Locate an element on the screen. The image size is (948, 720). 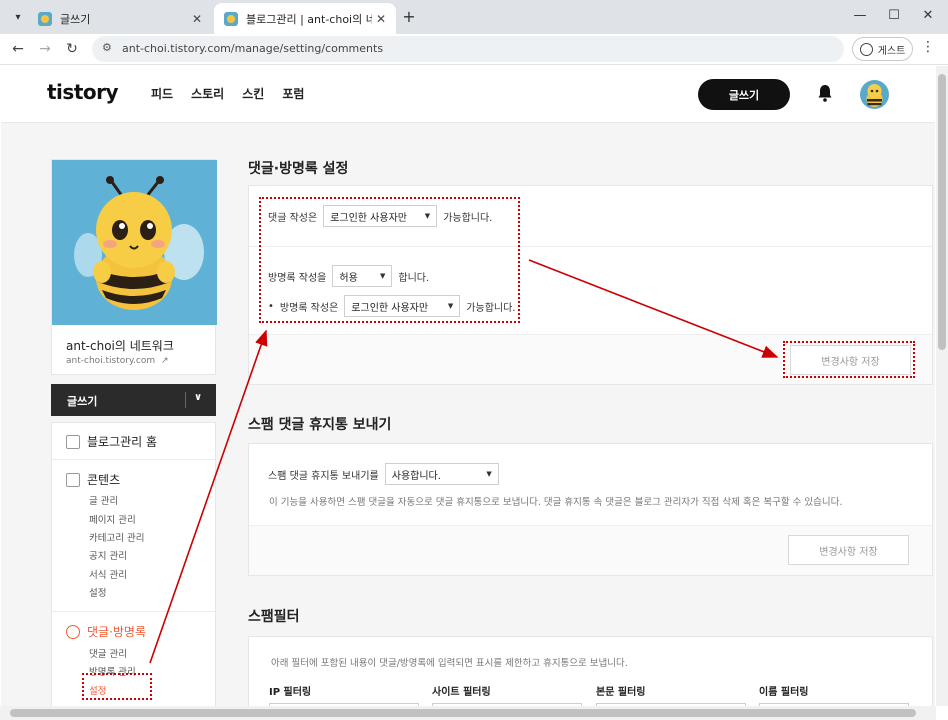
spam-trash-row: 스팸 댓글 휴지통 보내기를 사용합니다. ▼ is located at coordinates (383, 474).